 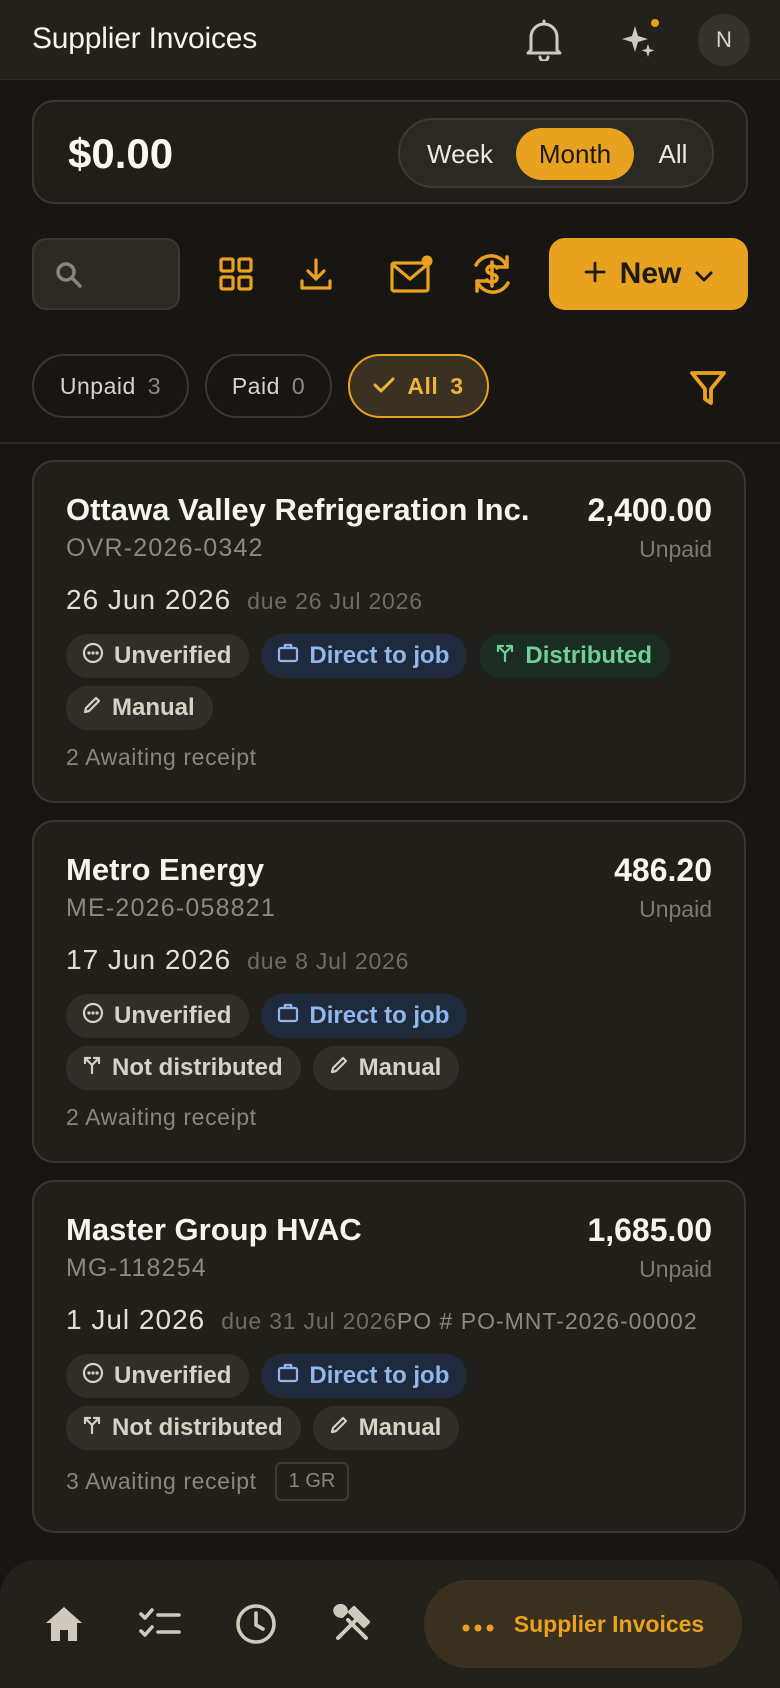 I want to click on invoice-date: 26 Jun 2026, so click(x=149, y=599).